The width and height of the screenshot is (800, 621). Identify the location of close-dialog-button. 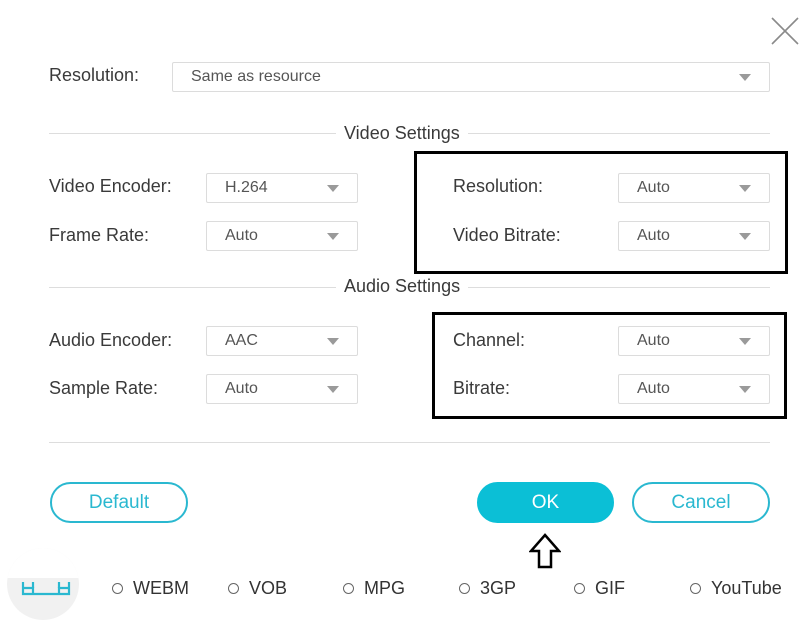
(785, 31).